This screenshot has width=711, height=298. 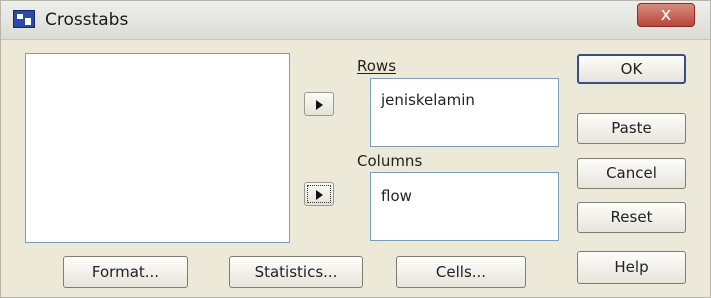 What do you see at coordinates (355, 20) in the screenshot?
I see `title-bar: Crosstabs x` at bounding box center [355, 20].